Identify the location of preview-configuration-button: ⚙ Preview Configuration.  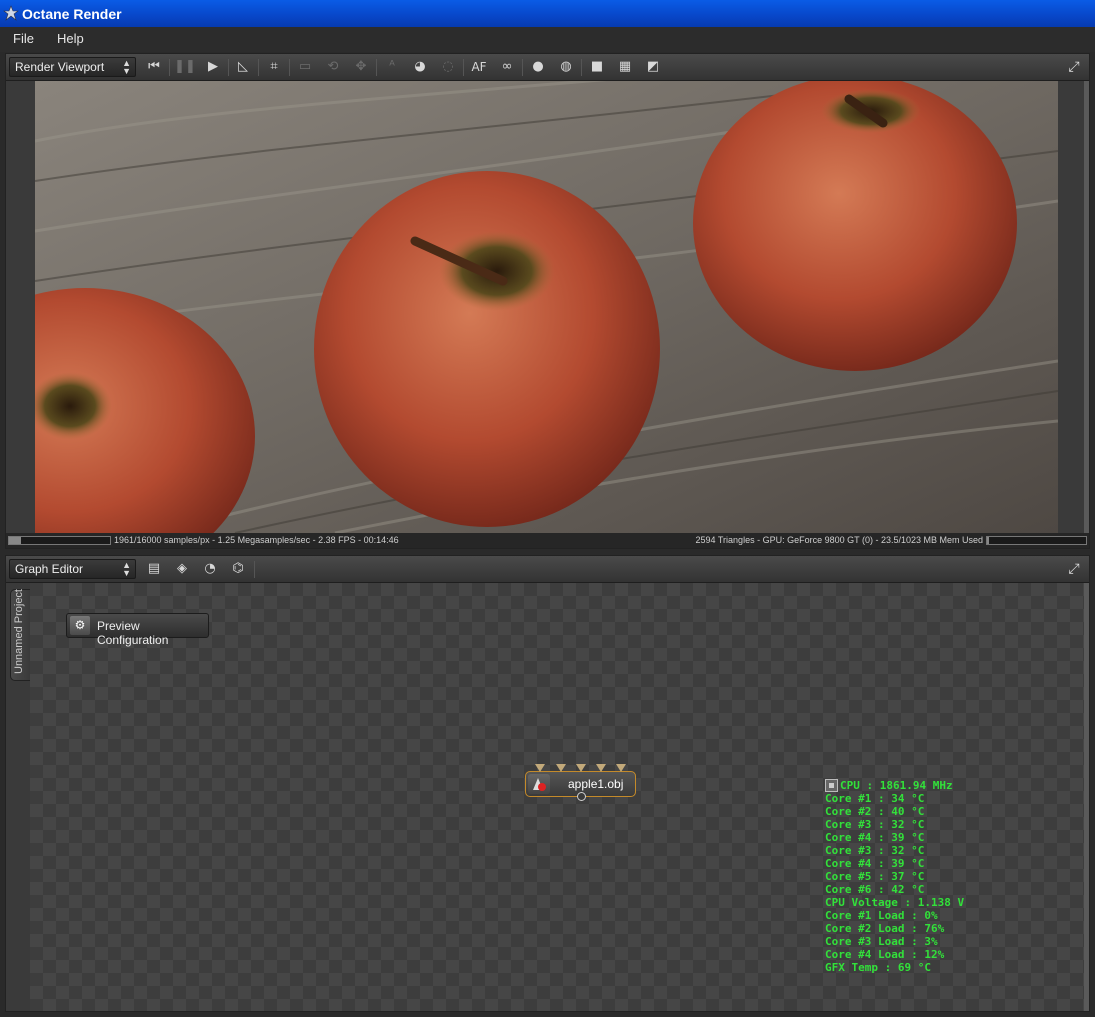
(137, 630).